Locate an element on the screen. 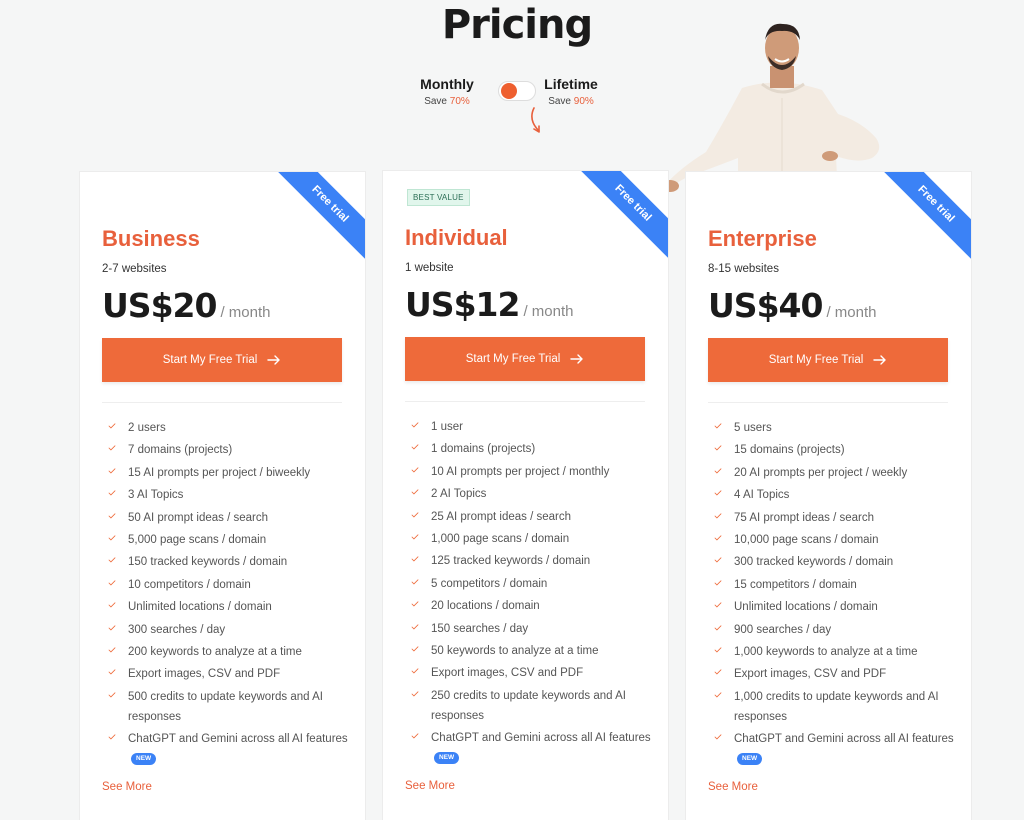 The height and width of the screenshot is (820, 1024). feature-text: 20 locations / domain is located at coordinates (543, 606).